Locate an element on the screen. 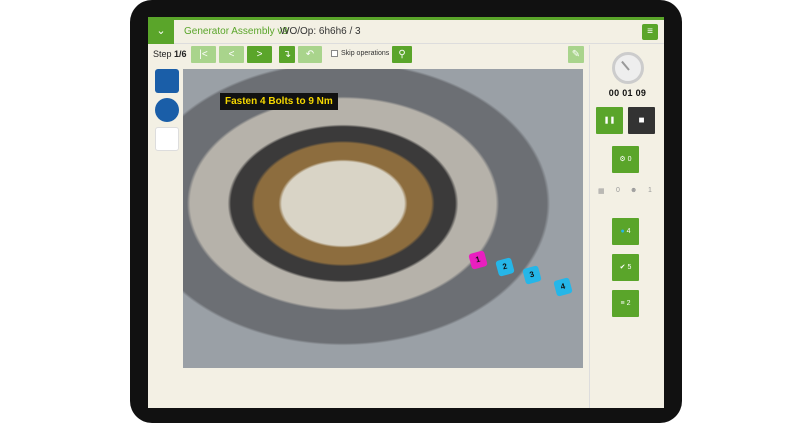  list-button: ≡ 2 is located at coordinates (625, 303).